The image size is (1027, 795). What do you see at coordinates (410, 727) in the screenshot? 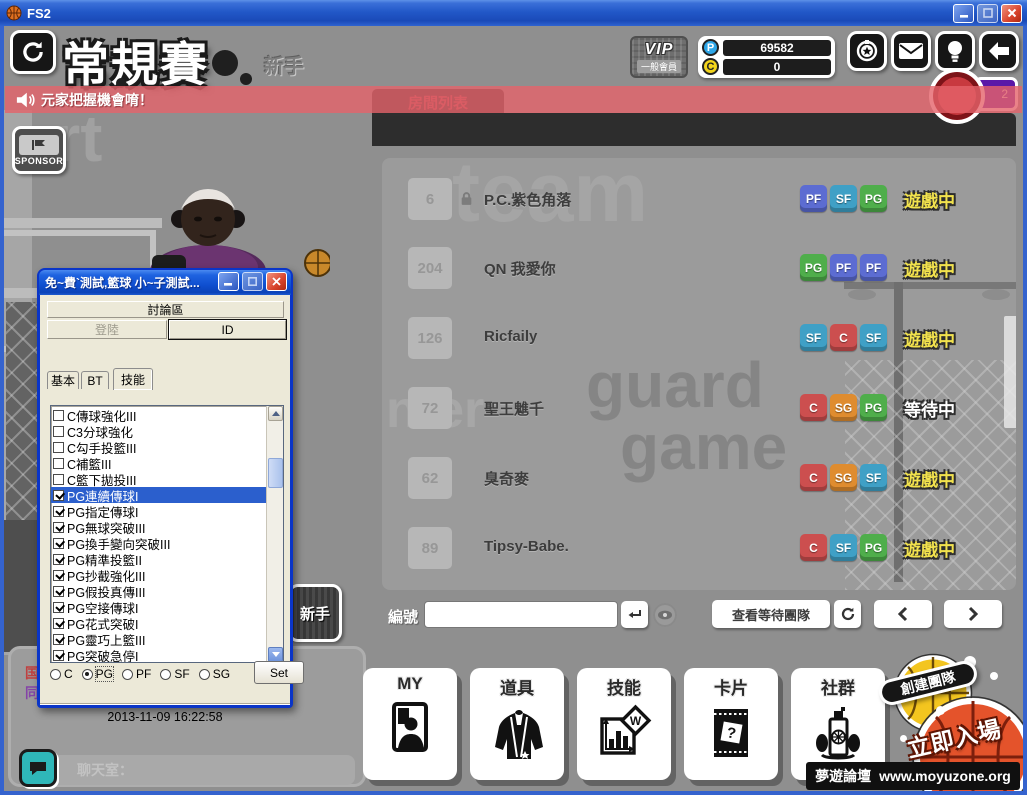
I see `my-card-icon` at bounding box center [410, 727].